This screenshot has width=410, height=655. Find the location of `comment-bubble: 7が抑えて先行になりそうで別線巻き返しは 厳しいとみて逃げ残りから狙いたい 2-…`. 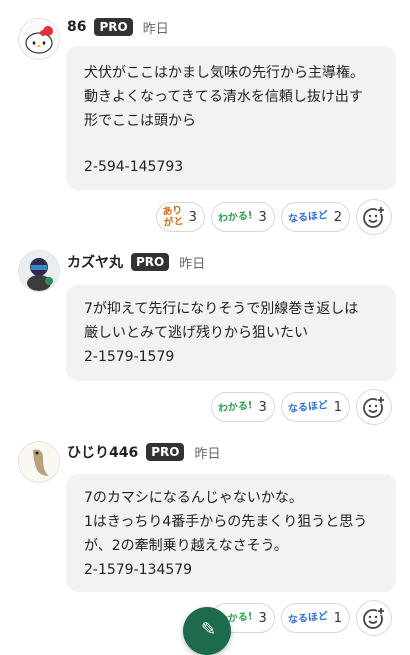

comment-bubble: 7が抑えて先行になりそうで別線巻き返しは 厳しいとみて逃げ残りから狙いたい 2-… is located at coordinates (231, 333).